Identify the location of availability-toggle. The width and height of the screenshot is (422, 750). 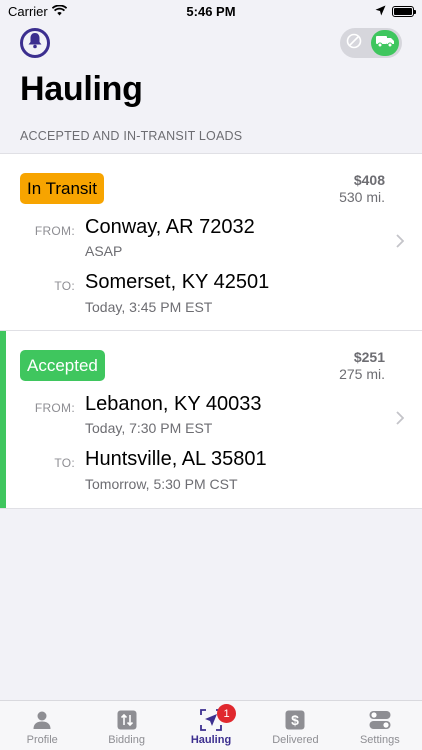
(371, 43).